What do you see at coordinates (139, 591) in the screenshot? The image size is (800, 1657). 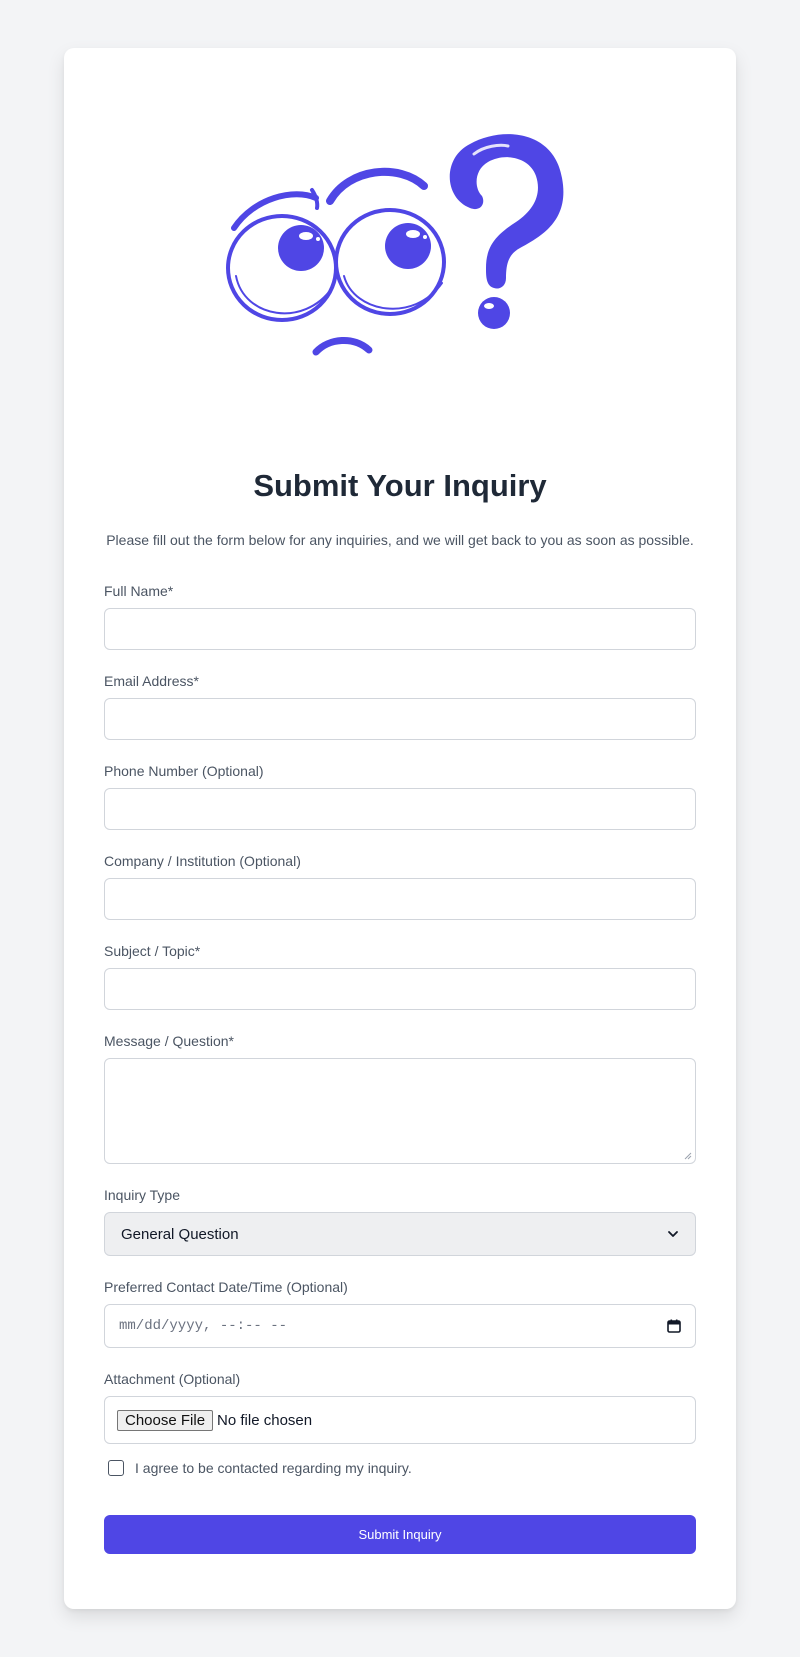 I see `full-name-label: Full Name*` at bounding box center [139, 591].